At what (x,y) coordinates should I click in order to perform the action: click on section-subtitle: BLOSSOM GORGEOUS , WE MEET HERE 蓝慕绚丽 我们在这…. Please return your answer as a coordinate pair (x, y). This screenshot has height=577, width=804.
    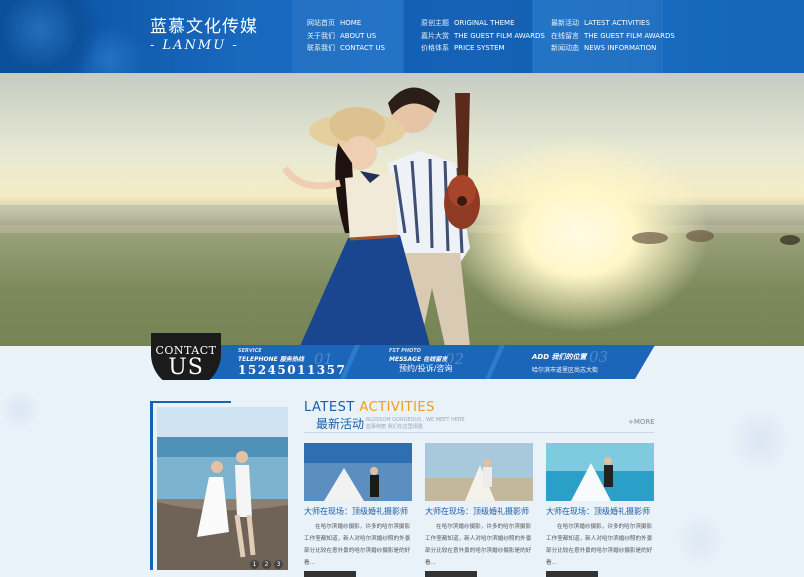
    Looking at the image, I should click on (415, 423).